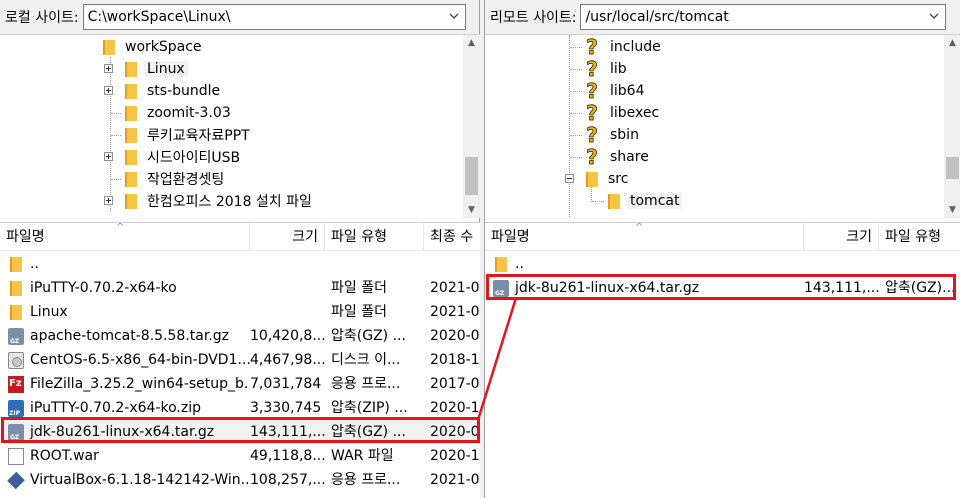 This screenshot has height=498, width=960. I want to click on remote-tree-item: ? lib, so click(607, 69).